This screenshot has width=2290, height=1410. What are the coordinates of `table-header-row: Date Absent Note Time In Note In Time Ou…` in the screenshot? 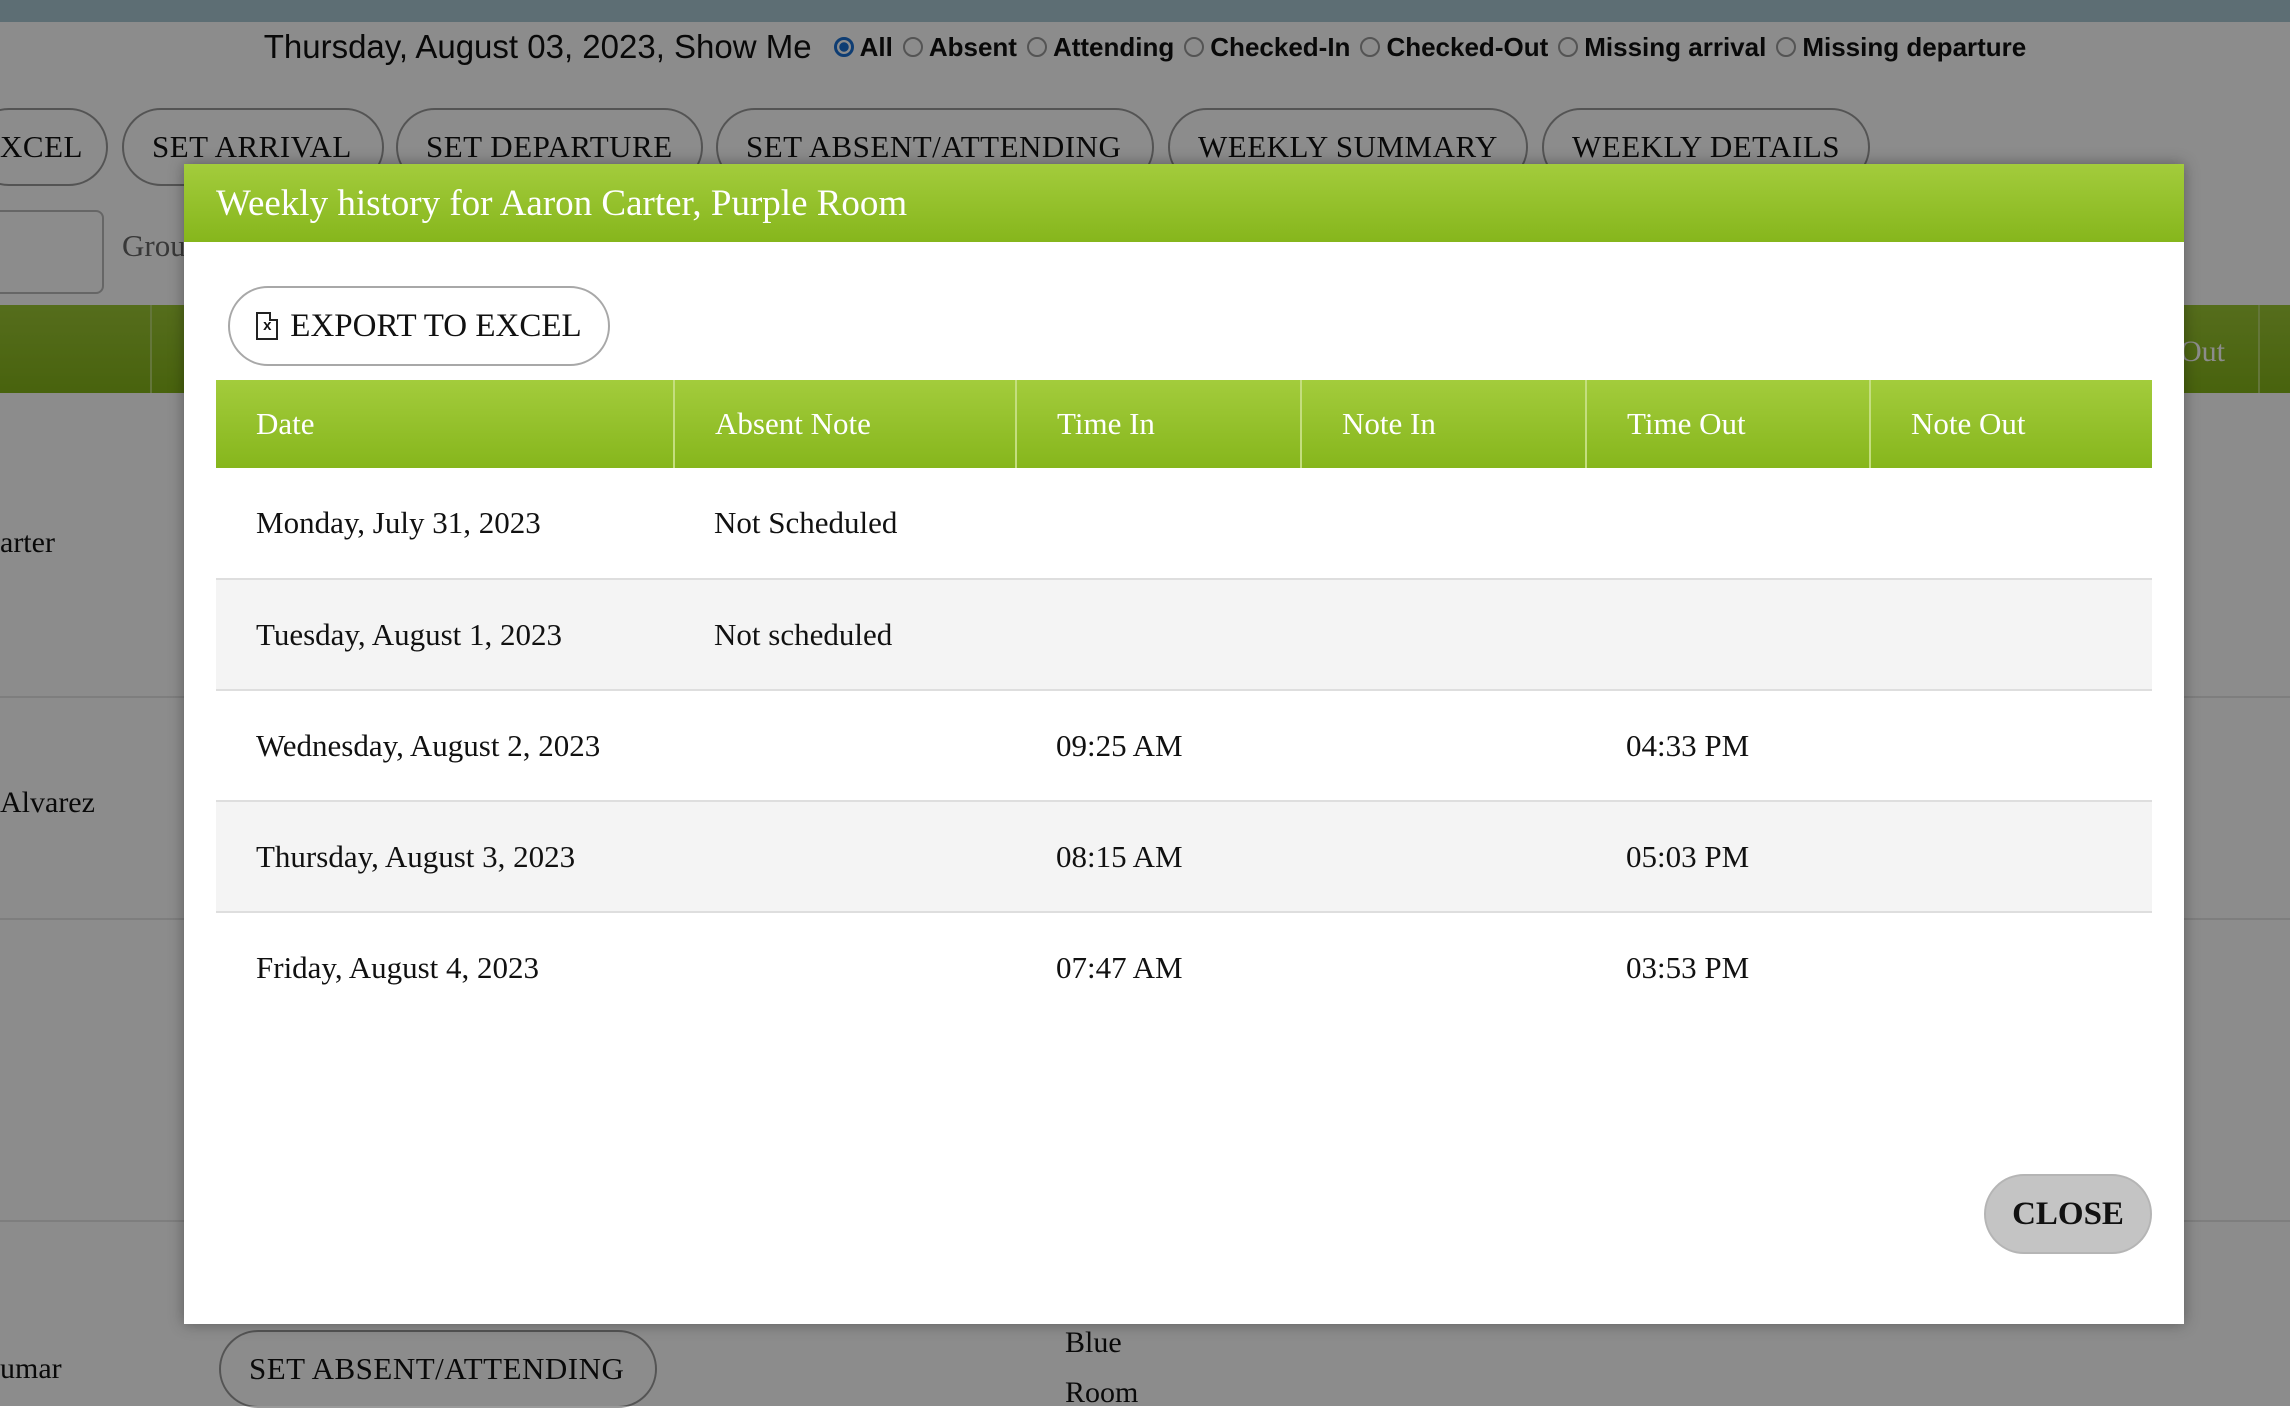 It's located at (1184, 424).